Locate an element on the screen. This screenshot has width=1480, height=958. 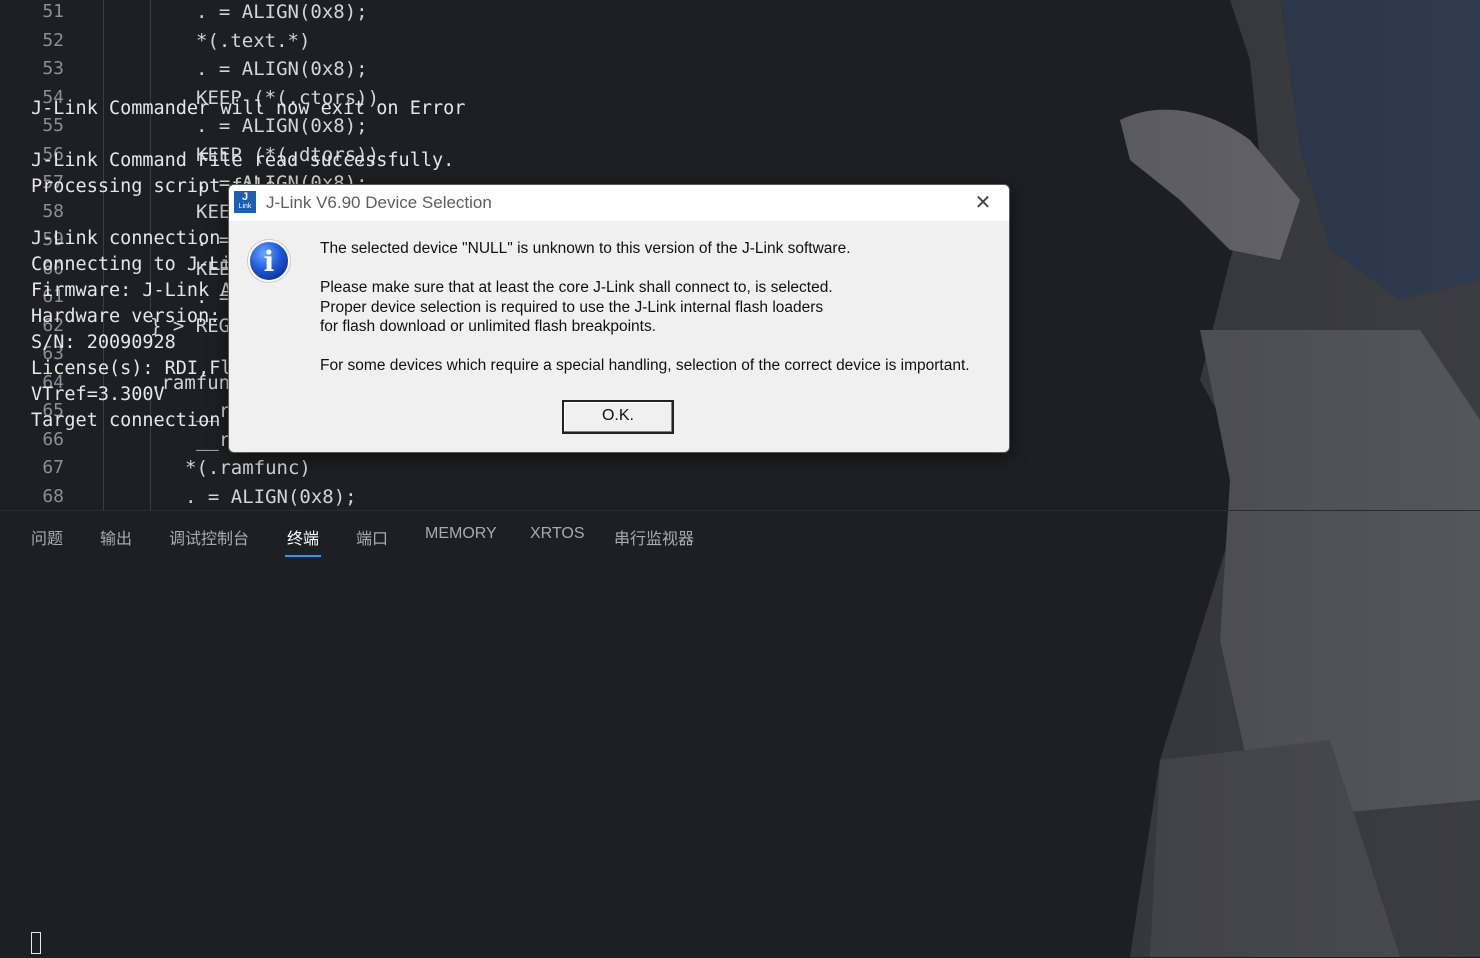
info-icon-glyph: i is located at coordinates (269, 261).